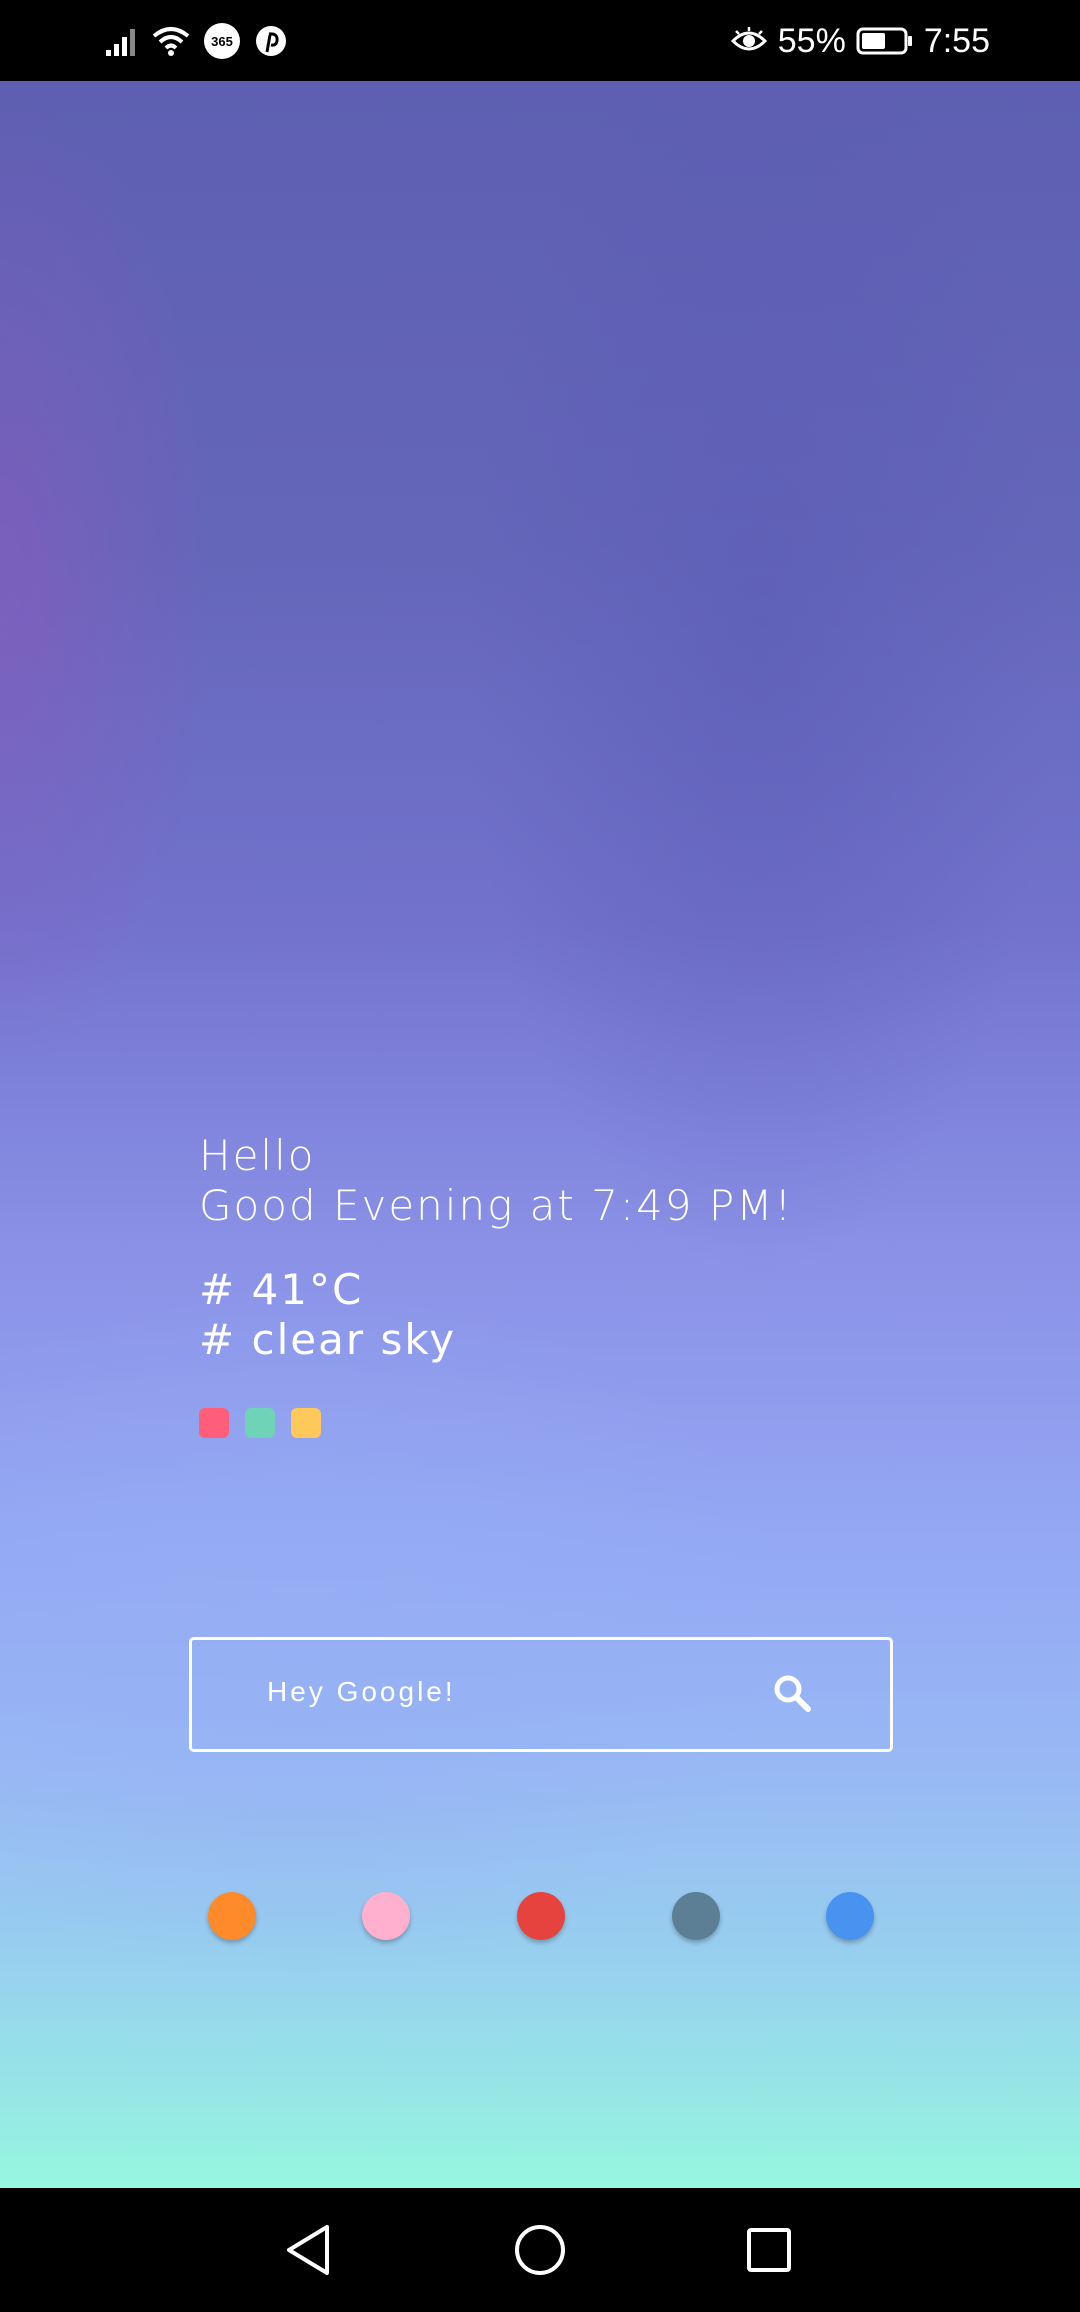  What do you see at coordinates (214, 1423) in the screenshot?
I see `color-dot-red` at bounding box center [214, 1423].